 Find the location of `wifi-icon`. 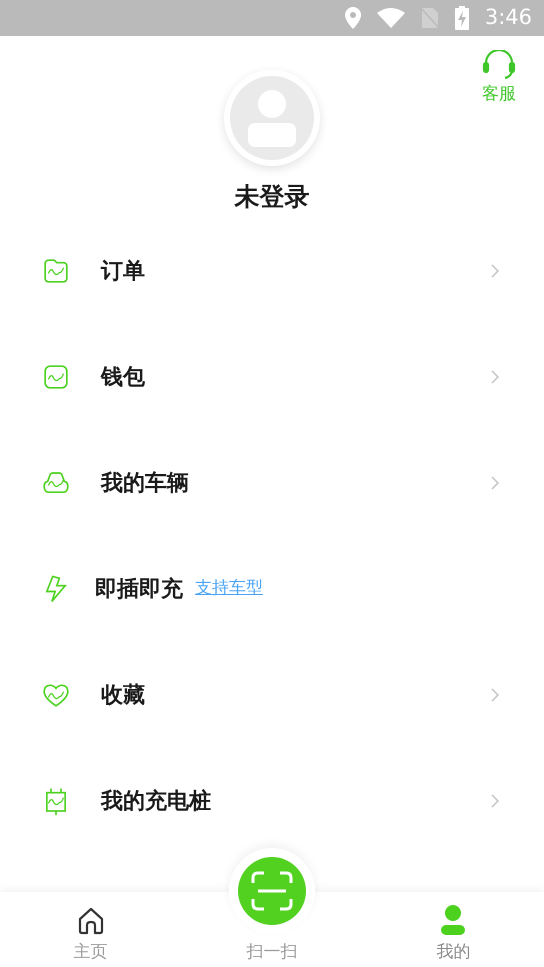

wifi-icon is located at coordinates (390, 18).